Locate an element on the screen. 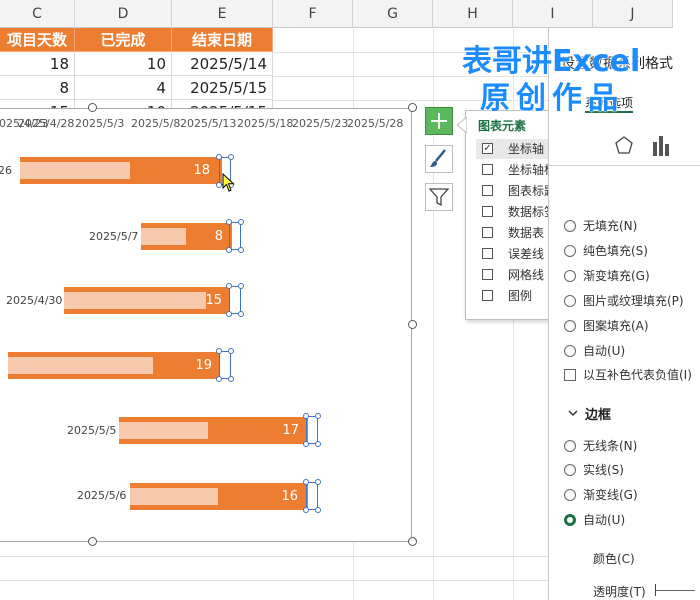  fill-option-gradient: 渐变填充(G) is located at coordinates (607, 276).